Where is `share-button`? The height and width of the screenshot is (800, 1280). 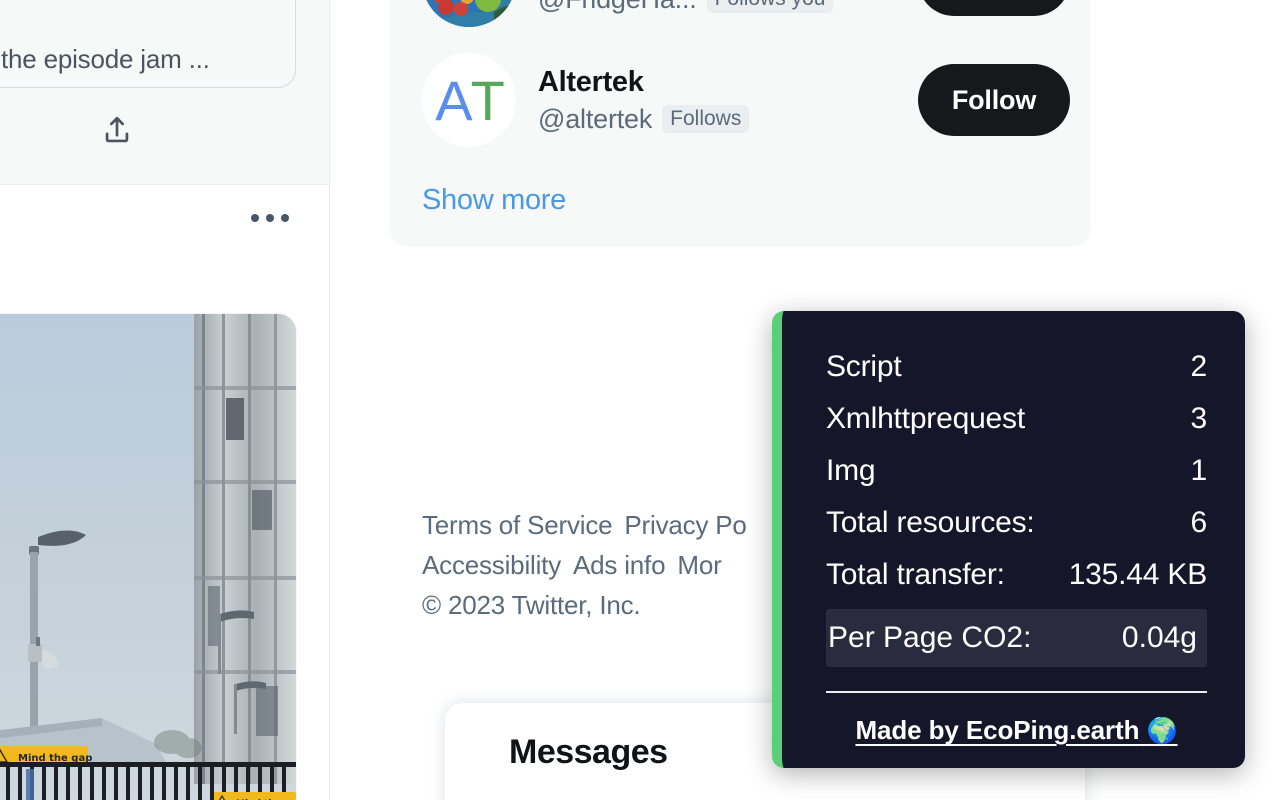
share-button is located at coordinates (117, 133).